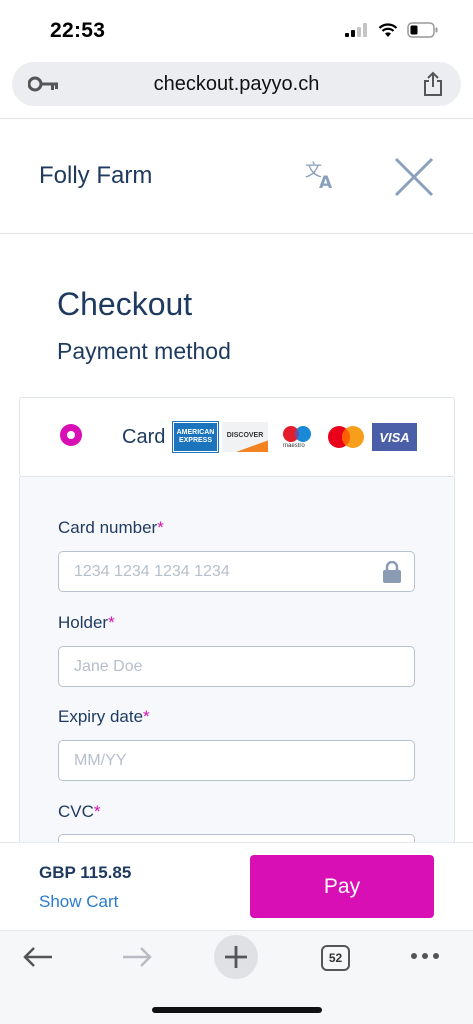  Describe the element at coordinates (104, 716) in the screenshot. I see `expiry-label: Expiry date*` at that location.